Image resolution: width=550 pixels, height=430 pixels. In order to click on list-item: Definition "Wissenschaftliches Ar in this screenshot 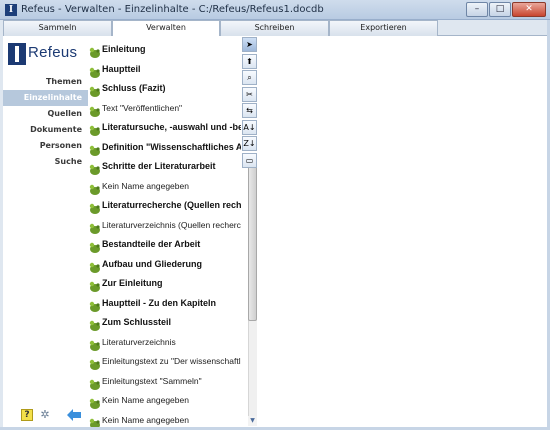, I will do `click(164, 148)`.